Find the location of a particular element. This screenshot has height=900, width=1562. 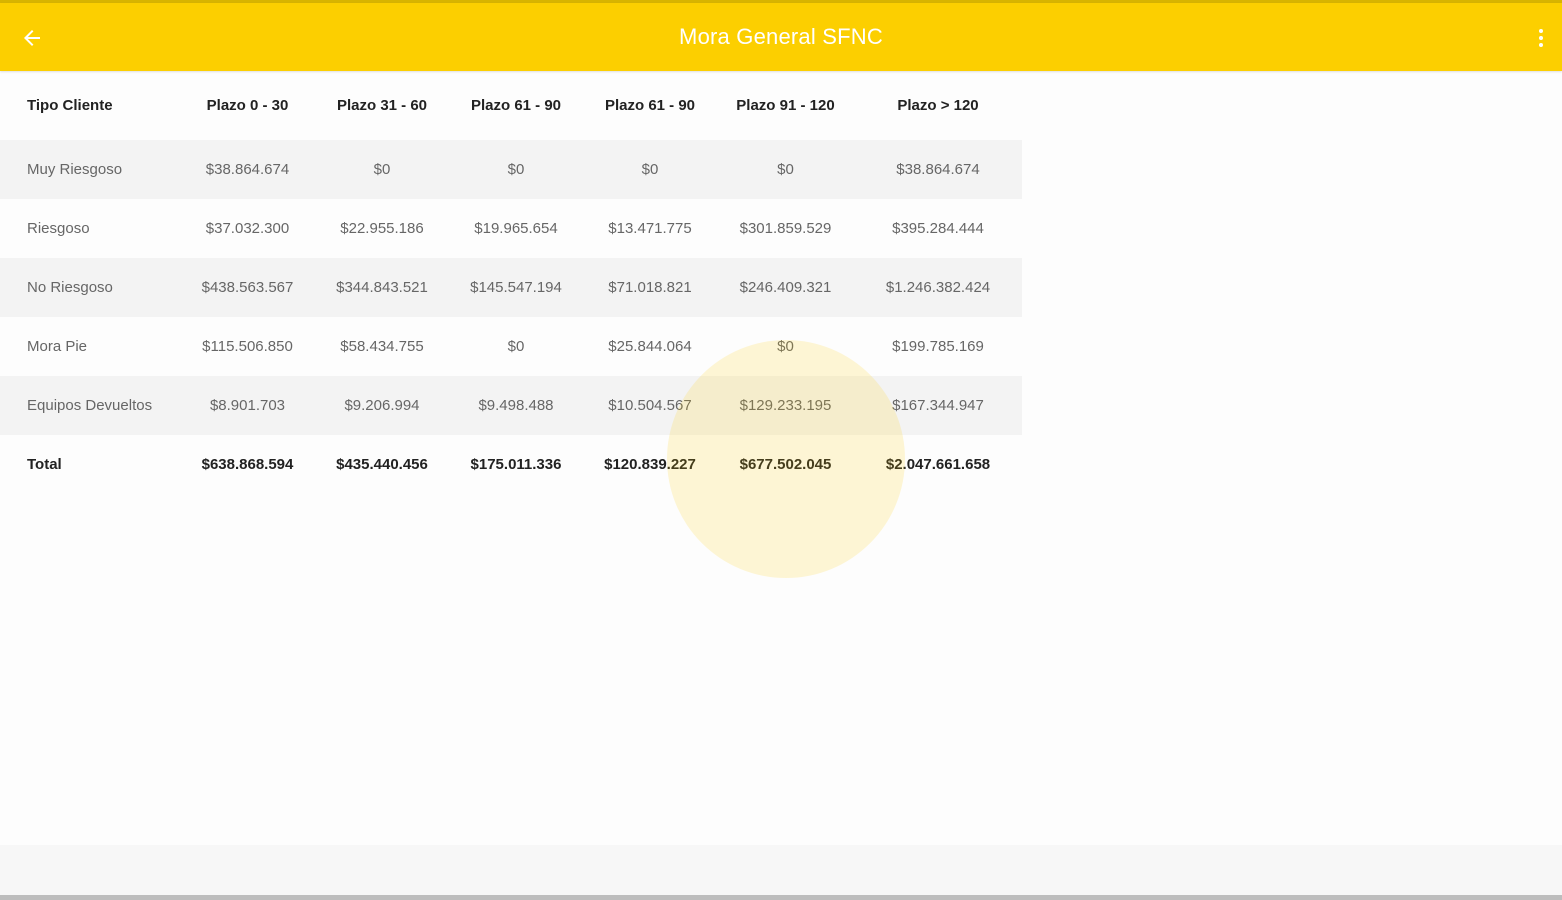

header-plazo-91-120: Plazo 91 - 120 is located at coordinates (785, 105).